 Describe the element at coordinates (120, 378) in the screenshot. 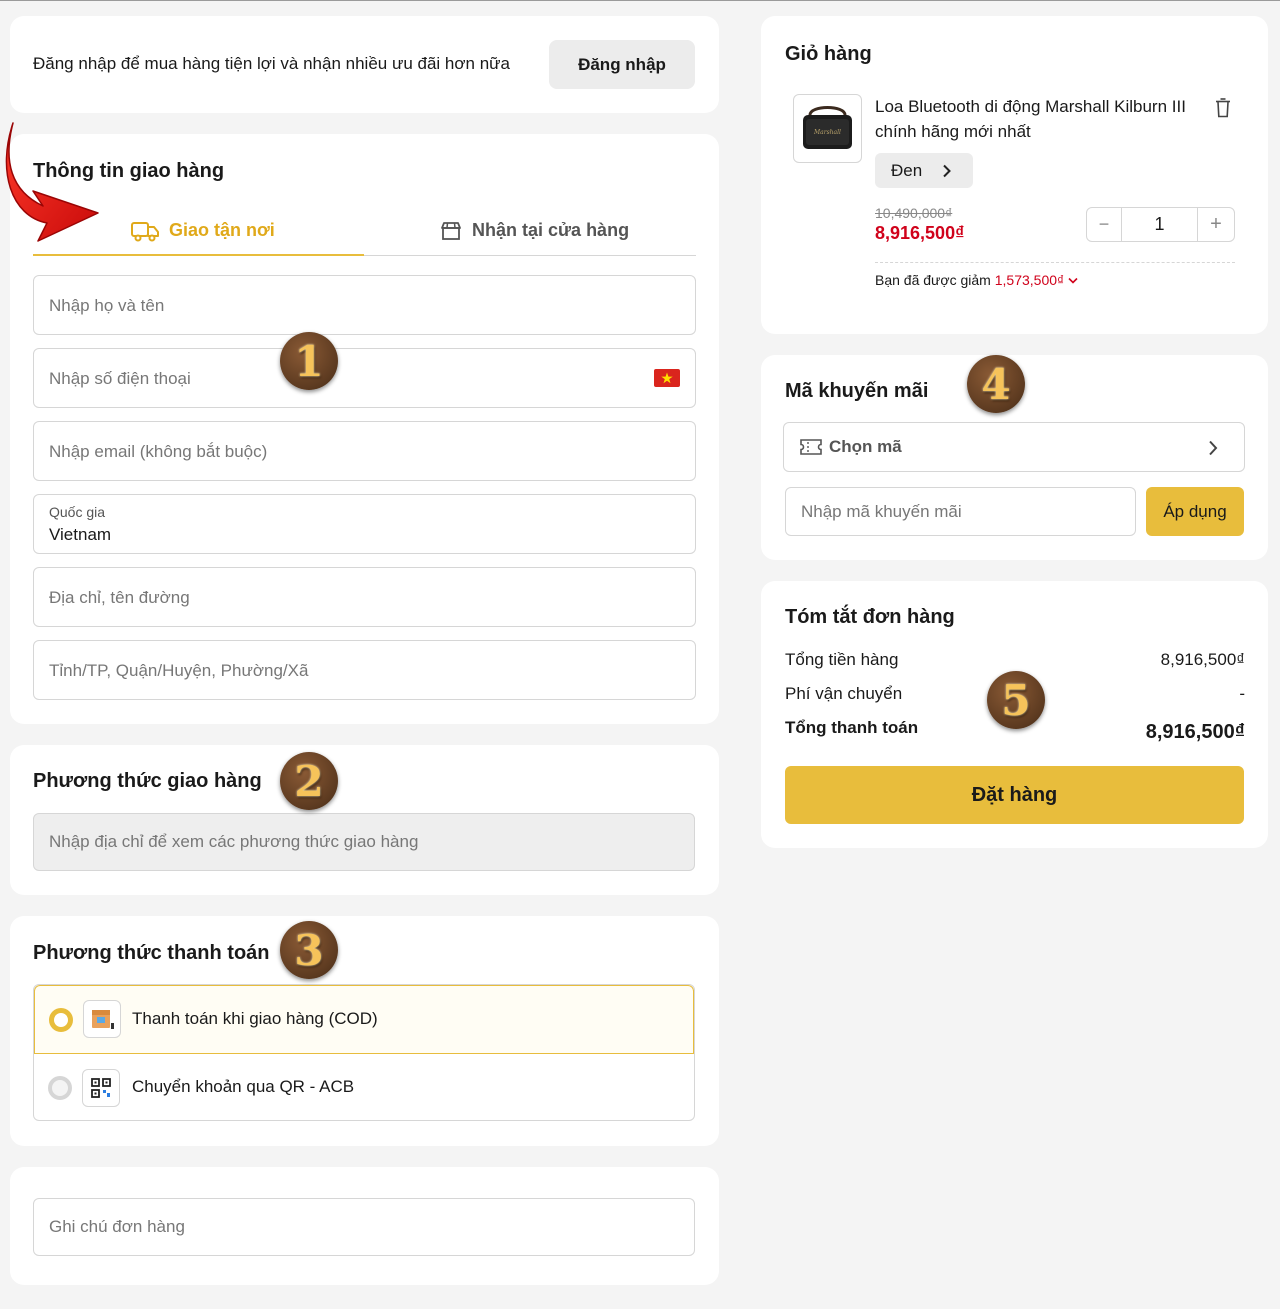

I see `phone-placeholder: Nhập số điện thoại` at that location.